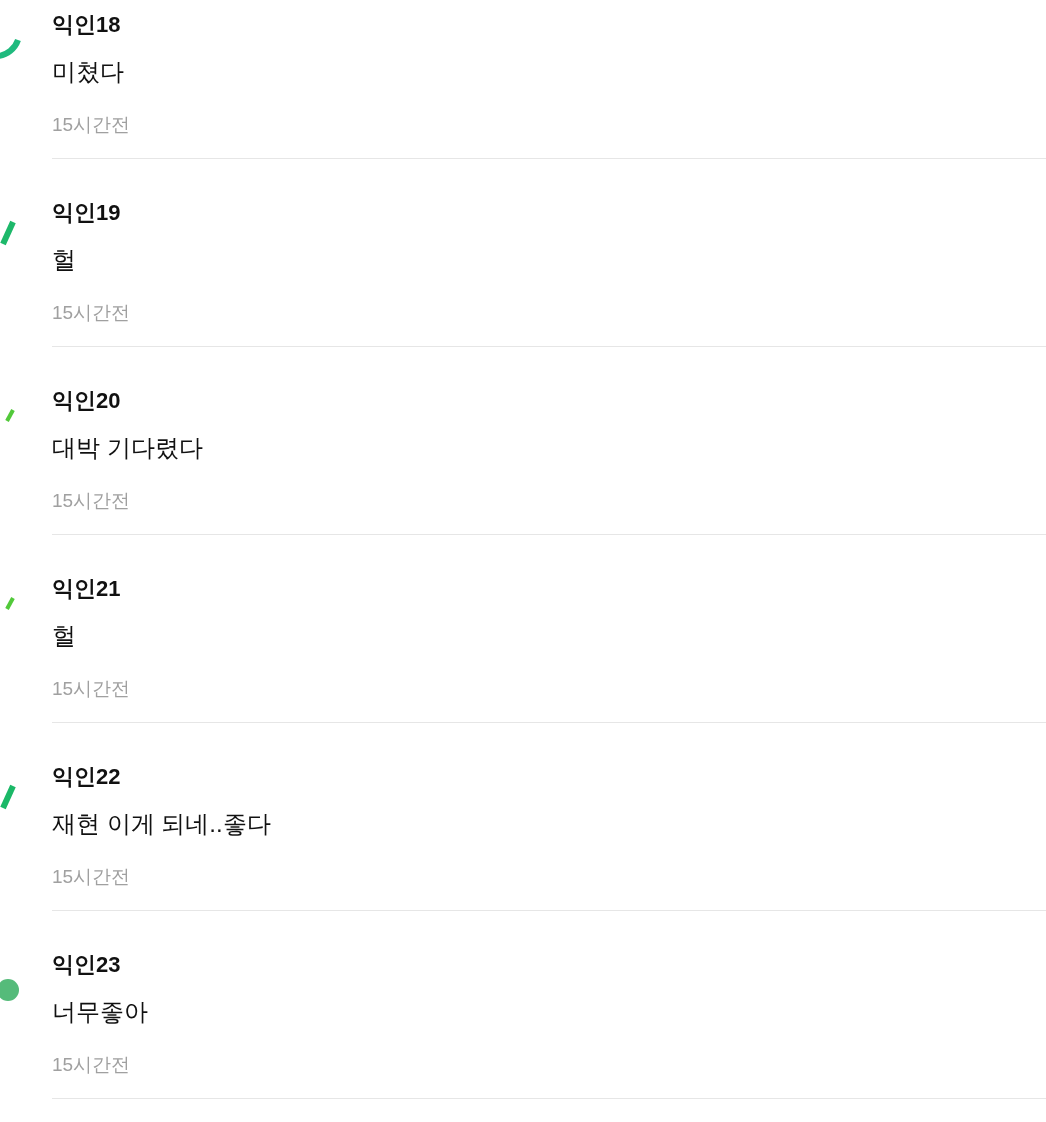 The height and width of the screenshot is (1122, 1046). What do you see at coordinates (88, 72) in the screenshot?
I see `comment-text: 미쳤다` at bounding box center [88, 72].